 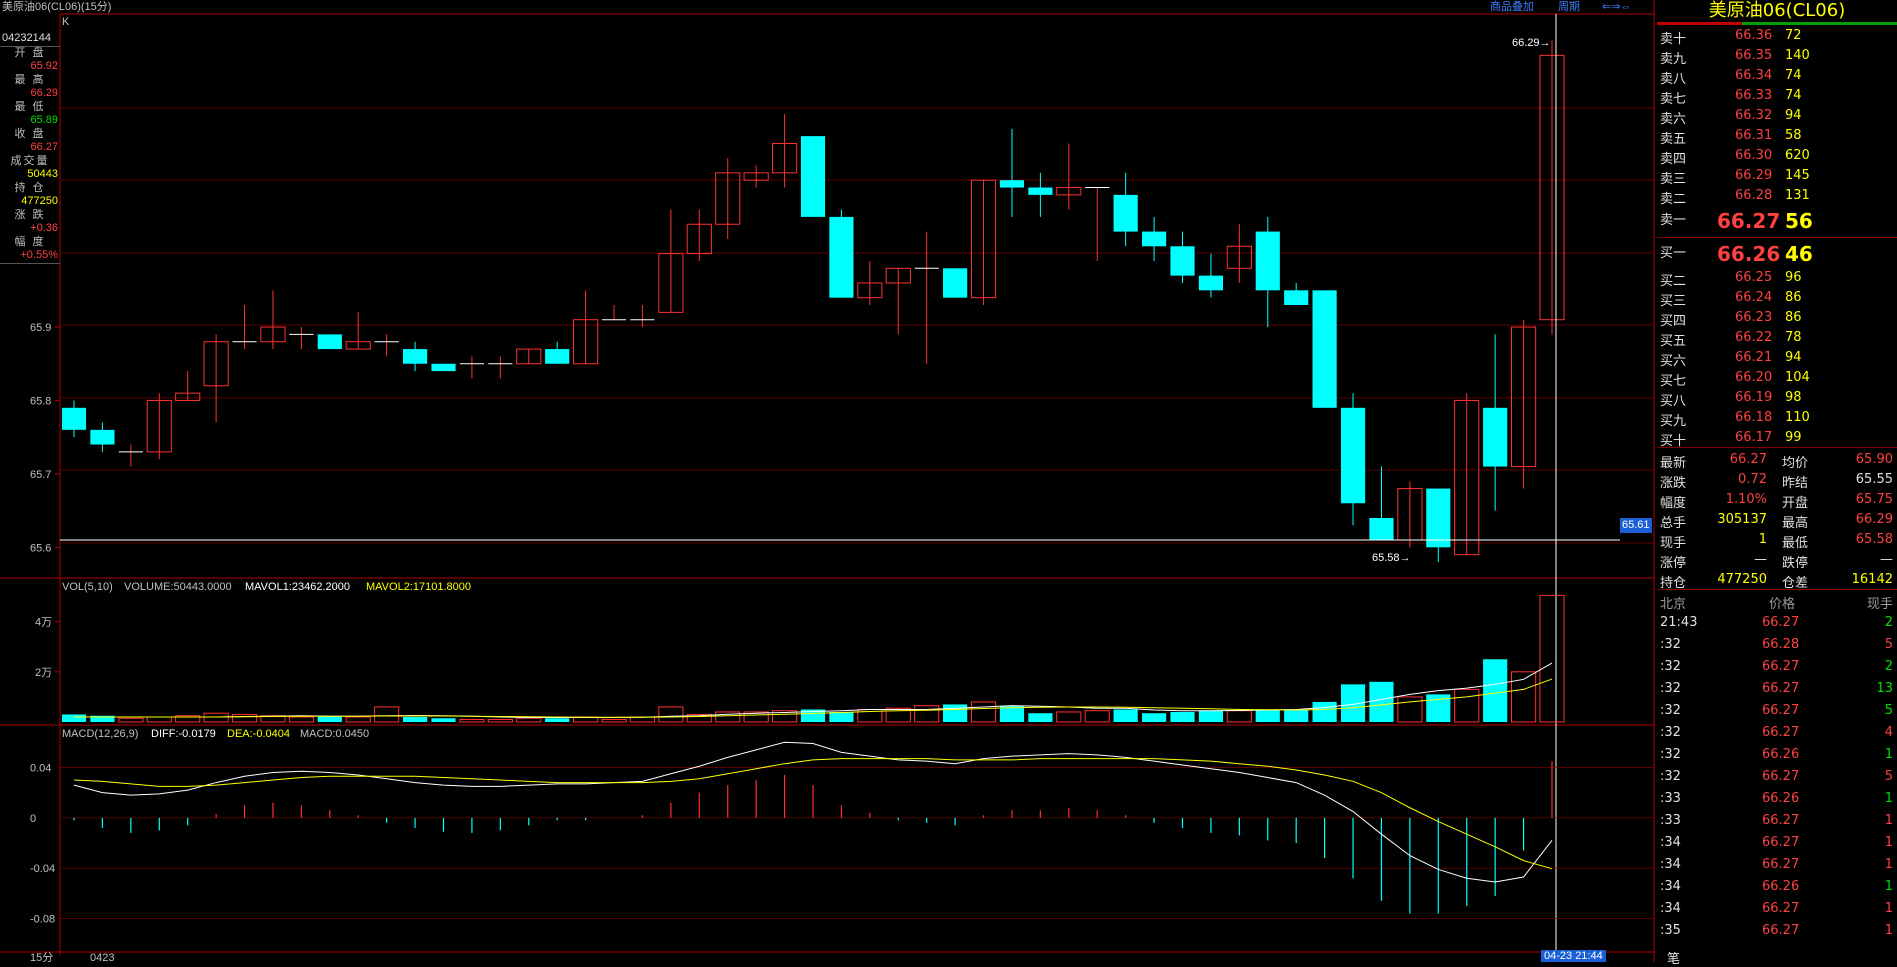 What do you see at coordinates (1793, 75) in the screenshot?
I see `ask-volume: 74` at bounding box center [1793, 75].